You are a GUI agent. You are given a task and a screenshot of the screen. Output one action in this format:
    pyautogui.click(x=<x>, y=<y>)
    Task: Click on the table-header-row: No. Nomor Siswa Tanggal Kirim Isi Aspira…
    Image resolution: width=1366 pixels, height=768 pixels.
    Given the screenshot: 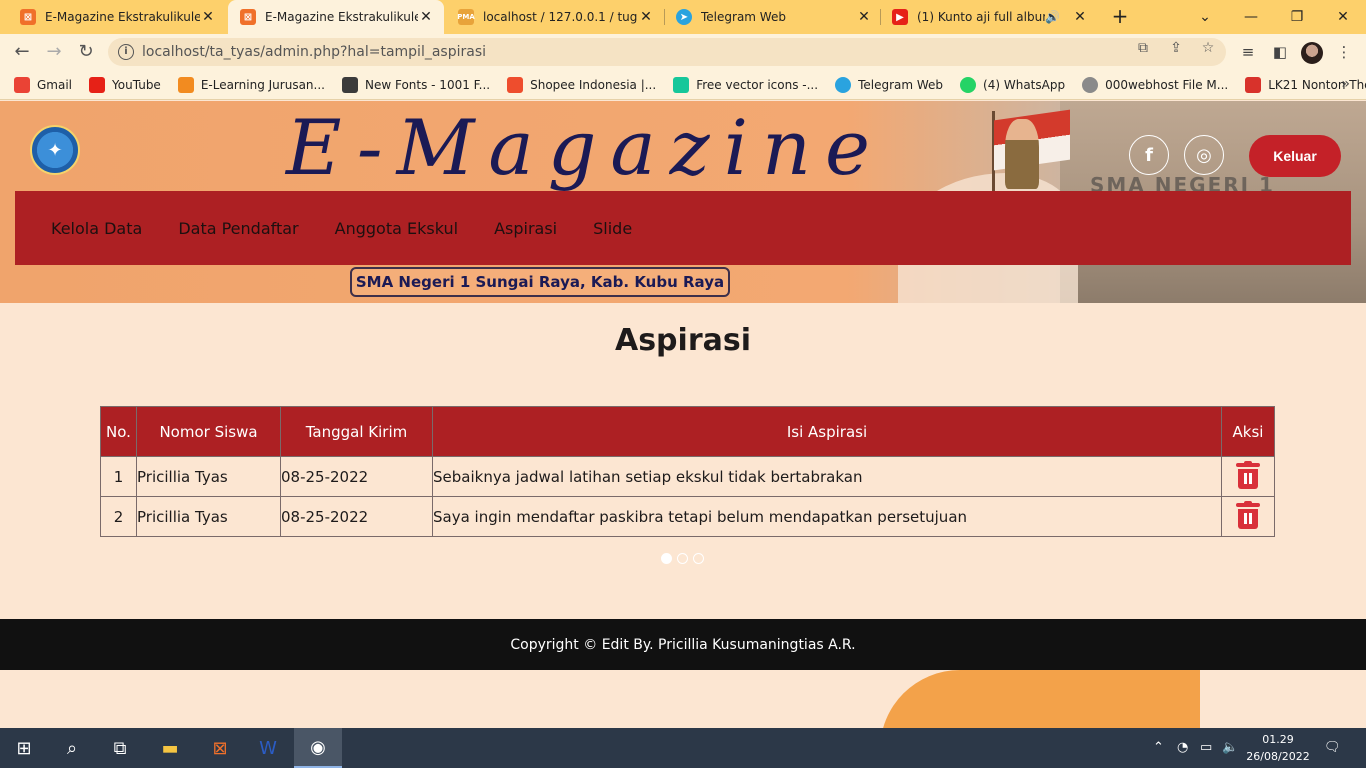 What is the action you would take?
    pyautogui.click(x=687, y=431)
    